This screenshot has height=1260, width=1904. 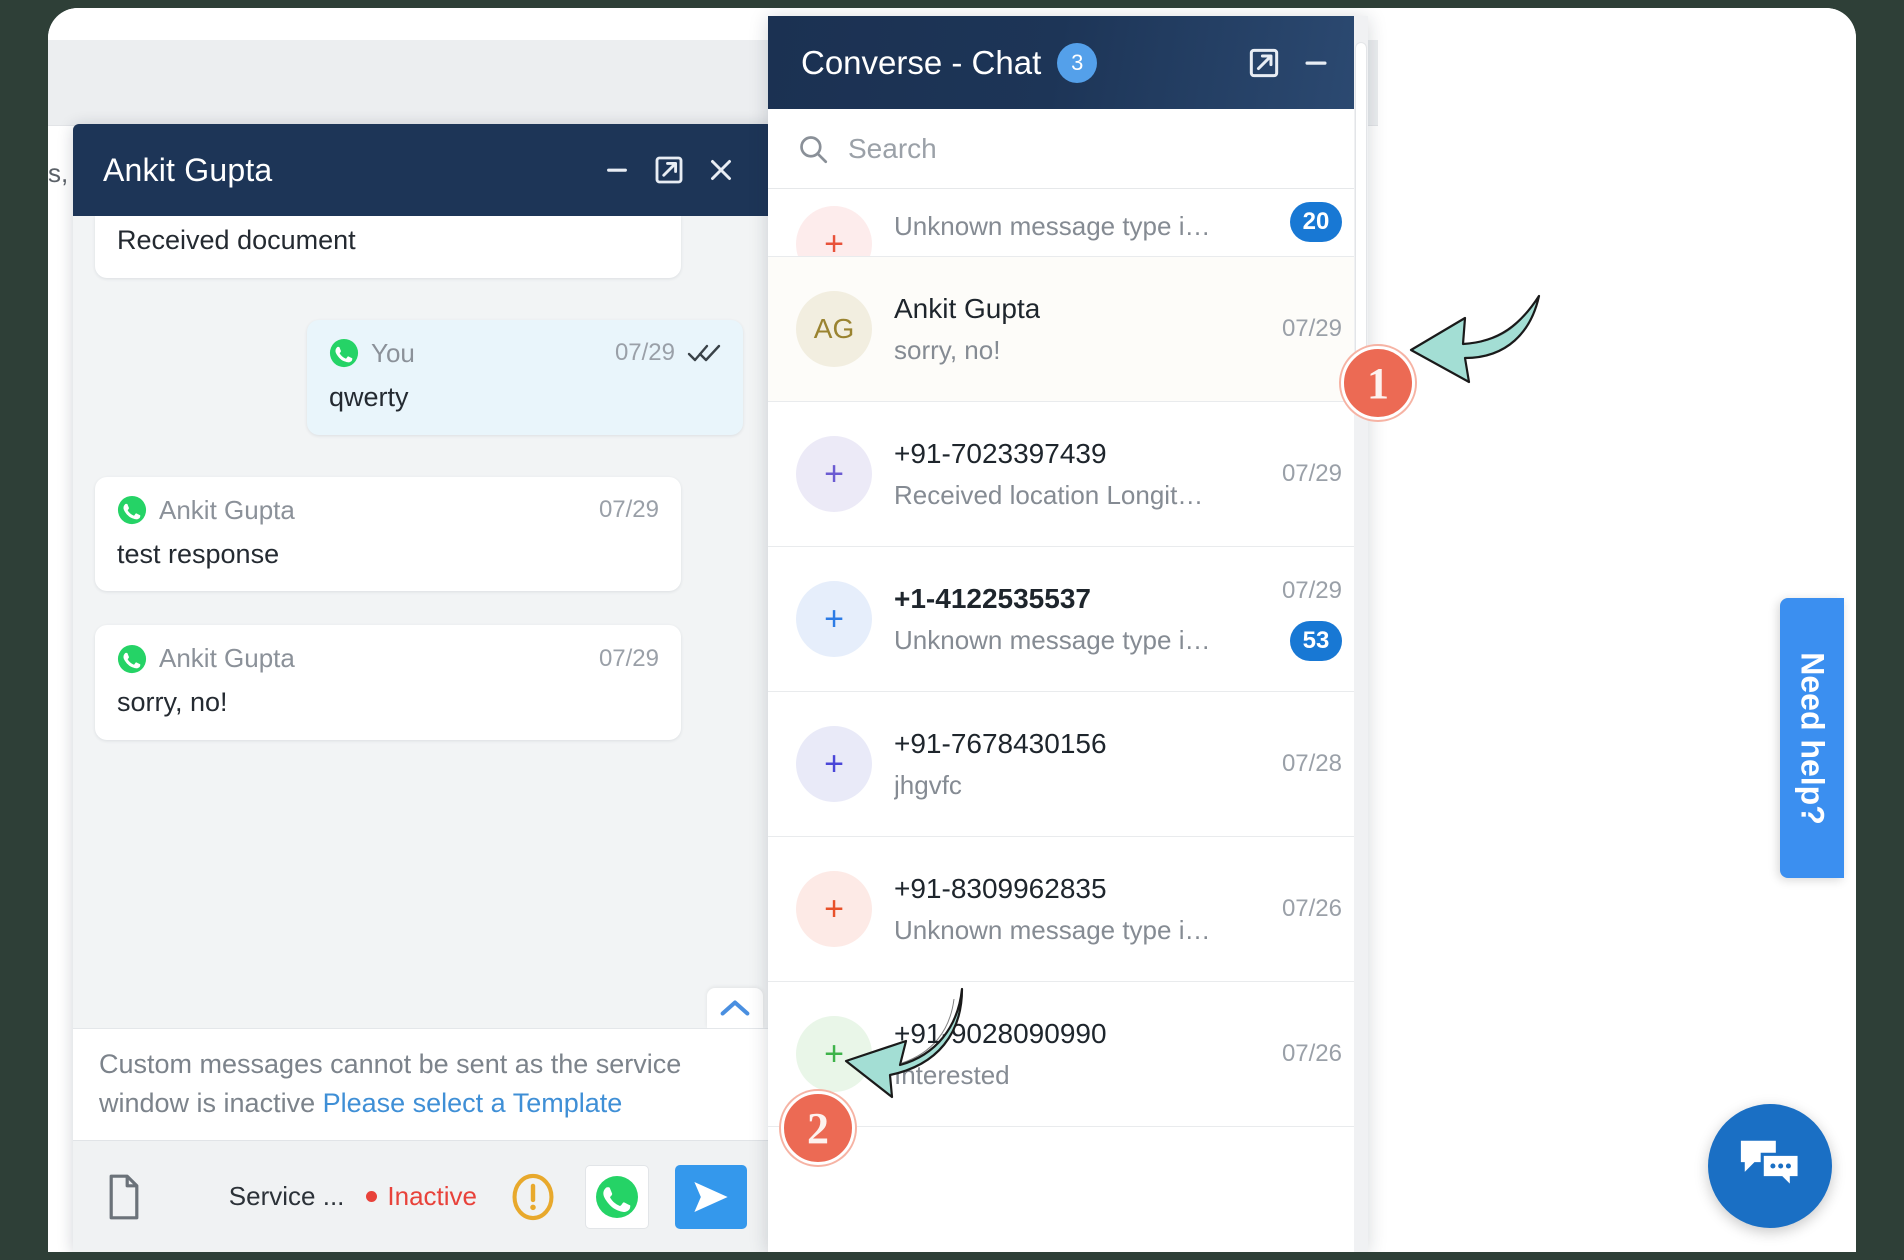 I want to click on list-item: AG Ankit Gupta sorry, no! 07/29, so click(x=1068, y=329).